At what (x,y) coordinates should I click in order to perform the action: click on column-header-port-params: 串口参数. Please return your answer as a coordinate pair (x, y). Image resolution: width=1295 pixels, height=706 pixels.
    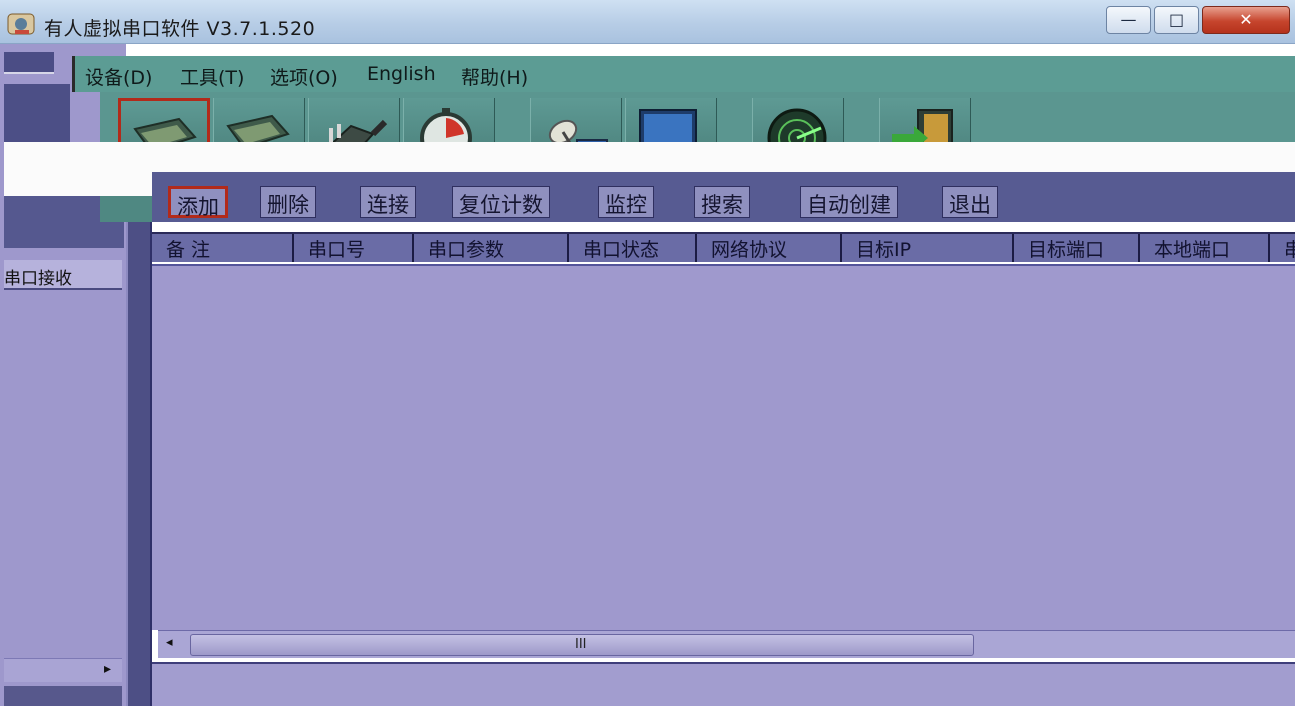
    Looking at the image, I should click on (489, 248).